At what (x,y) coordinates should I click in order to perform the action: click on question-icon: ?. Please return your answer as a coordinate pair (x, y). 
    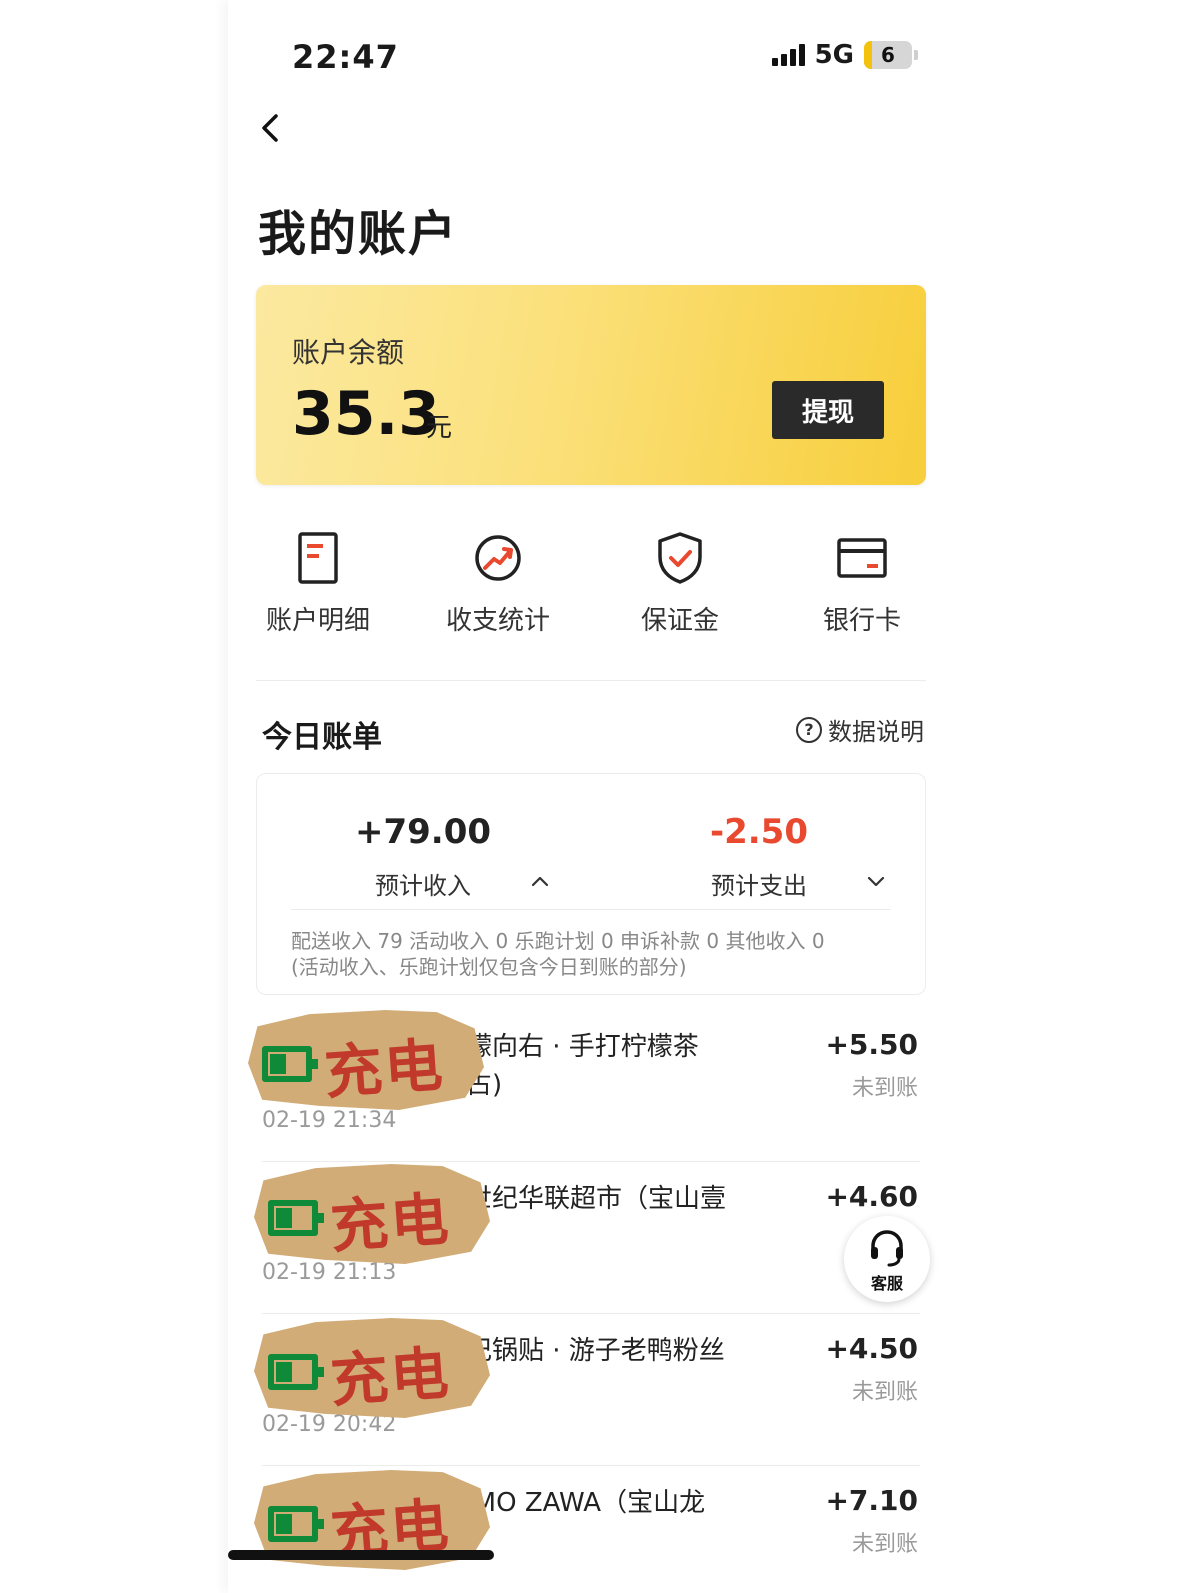
    Looking at the image, I should click on (809, 729).